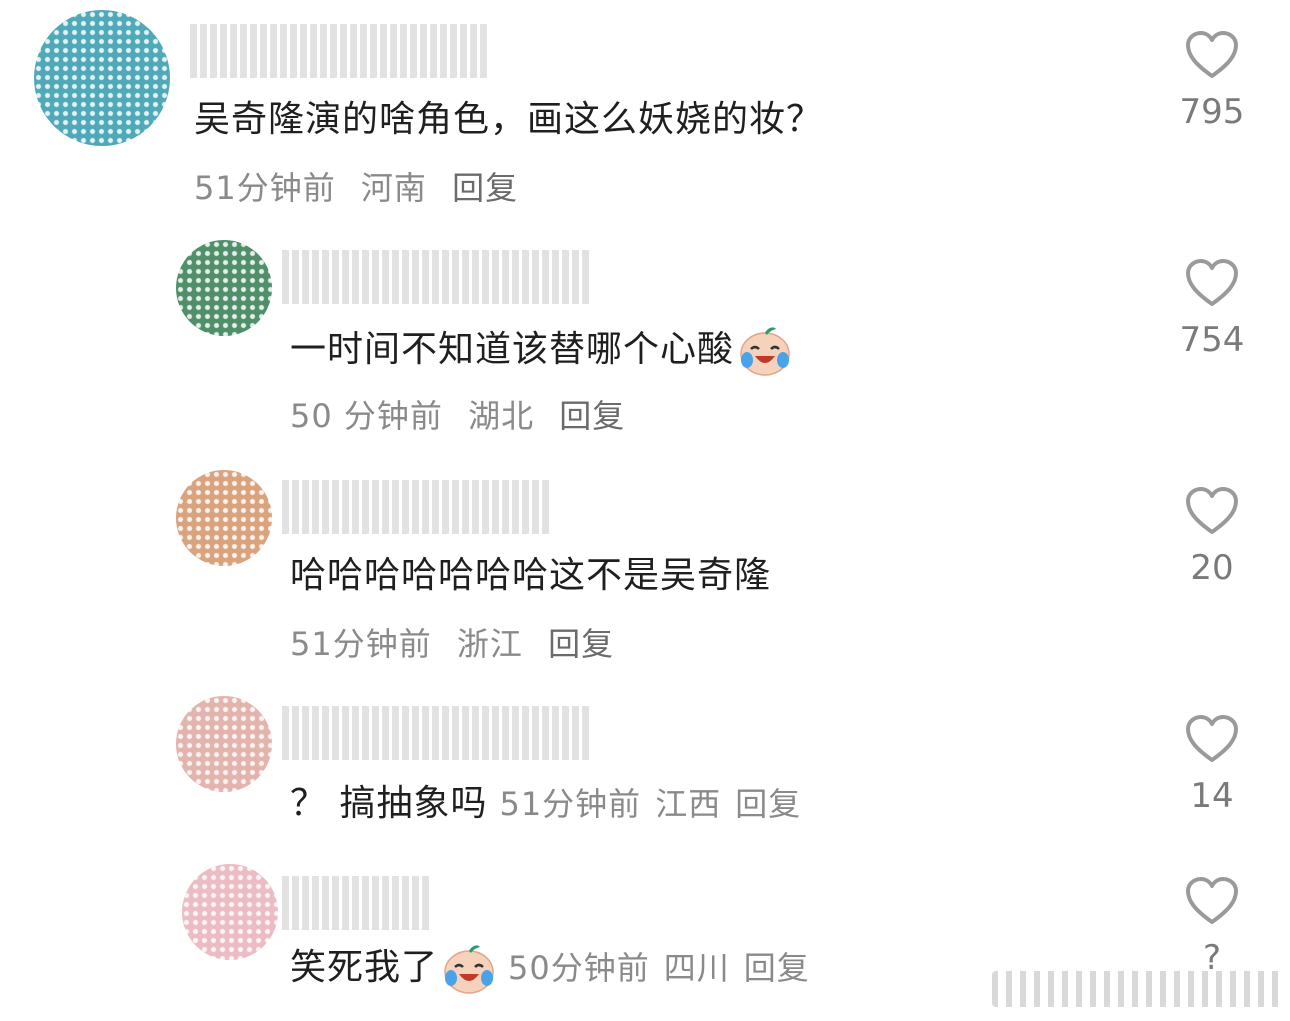 This screenshot has width=1290, height=1021. I want to click on watermark, so click(1137, 989).